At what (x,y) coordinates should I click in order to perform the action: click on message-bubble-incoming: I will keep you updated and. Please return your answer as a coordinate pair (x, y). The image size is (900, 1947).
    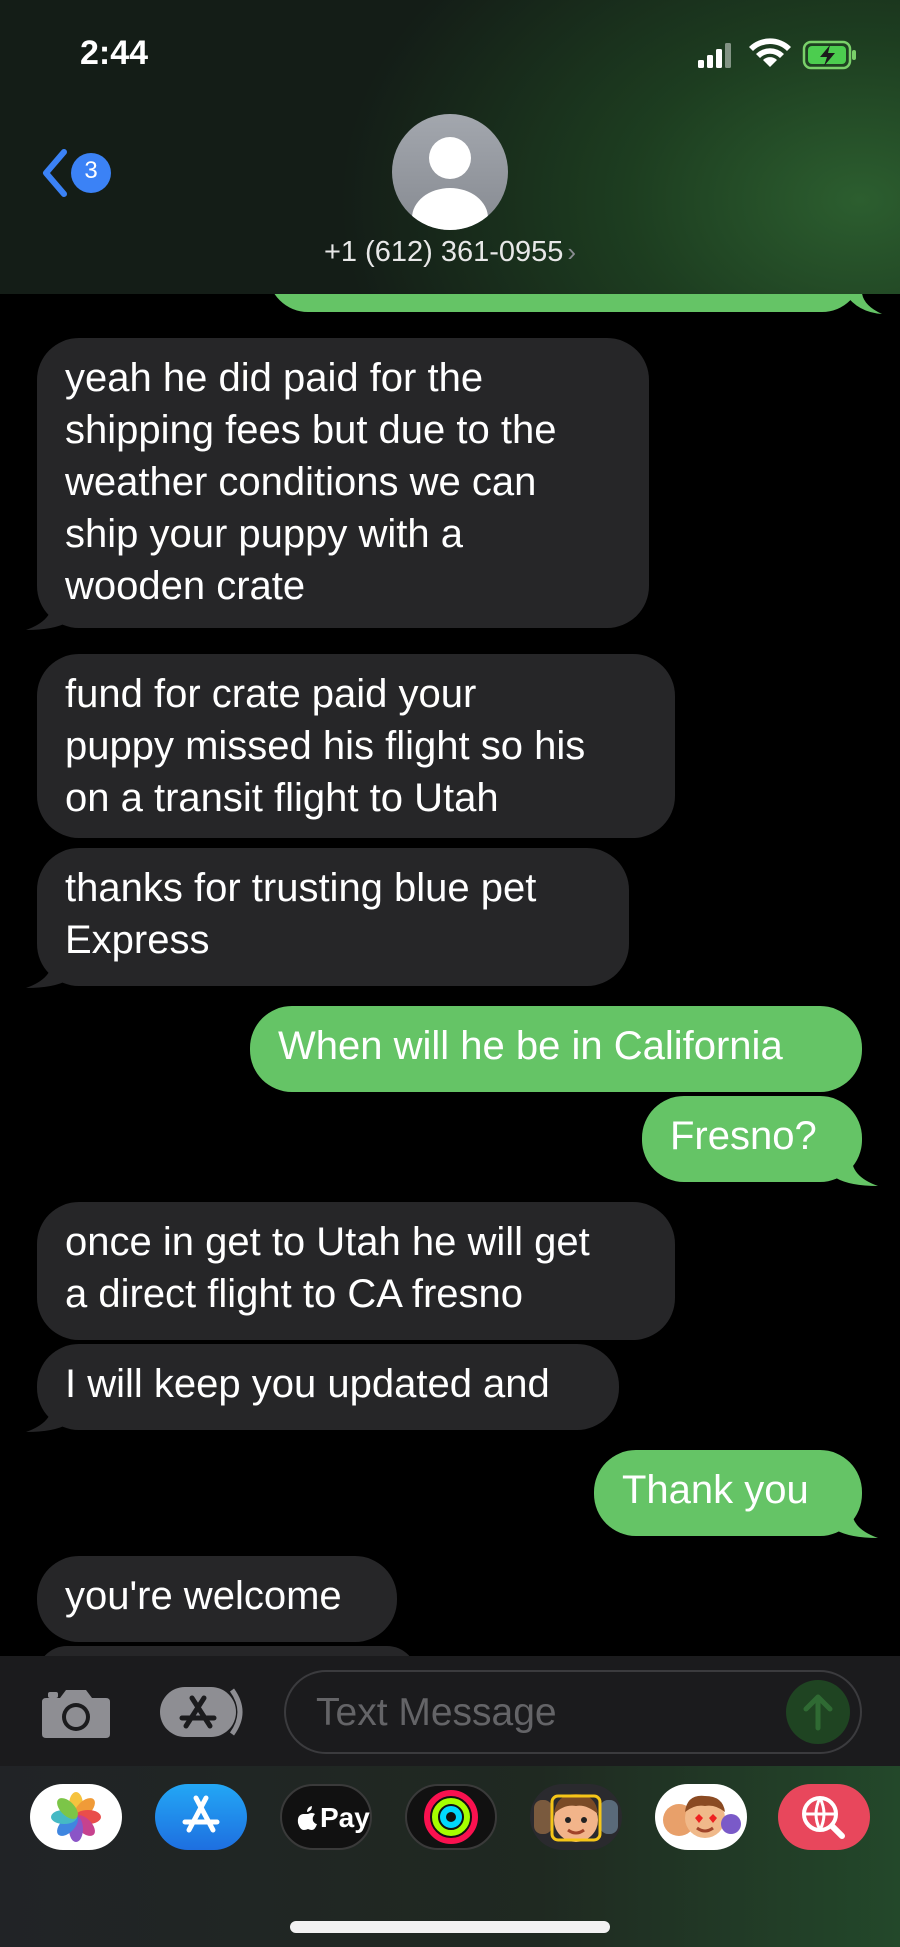
    Looking at the image, I should click on (328, 1387).